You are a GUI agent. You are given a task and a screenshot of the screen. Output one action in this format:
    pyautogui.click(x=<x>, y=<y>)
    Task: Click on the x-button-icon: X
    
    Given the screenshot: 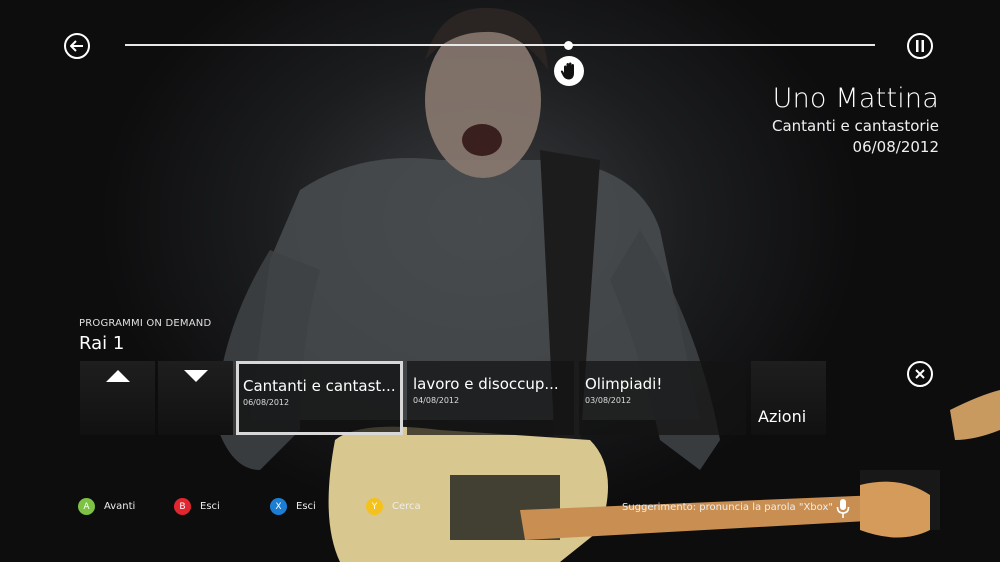 What is the action you would take?
    pyautogui.click(x=278, y=506)
    